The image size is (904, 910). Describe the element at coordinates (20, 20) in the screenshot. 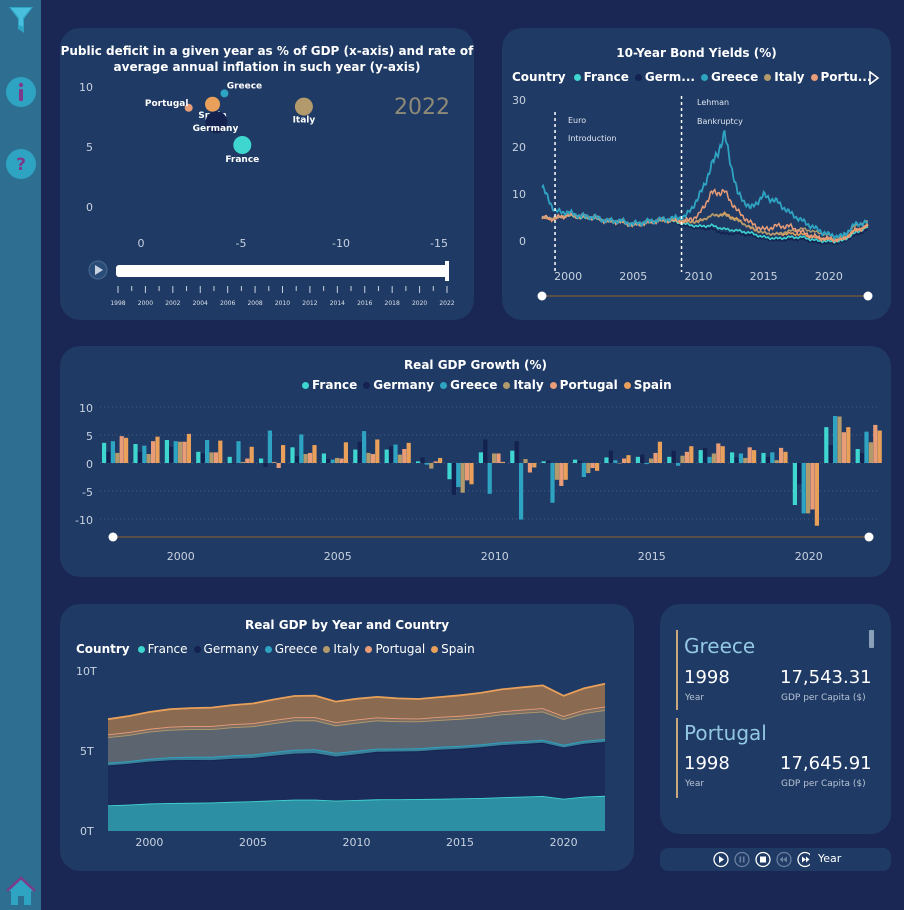

I see `filter-icon` at that location.